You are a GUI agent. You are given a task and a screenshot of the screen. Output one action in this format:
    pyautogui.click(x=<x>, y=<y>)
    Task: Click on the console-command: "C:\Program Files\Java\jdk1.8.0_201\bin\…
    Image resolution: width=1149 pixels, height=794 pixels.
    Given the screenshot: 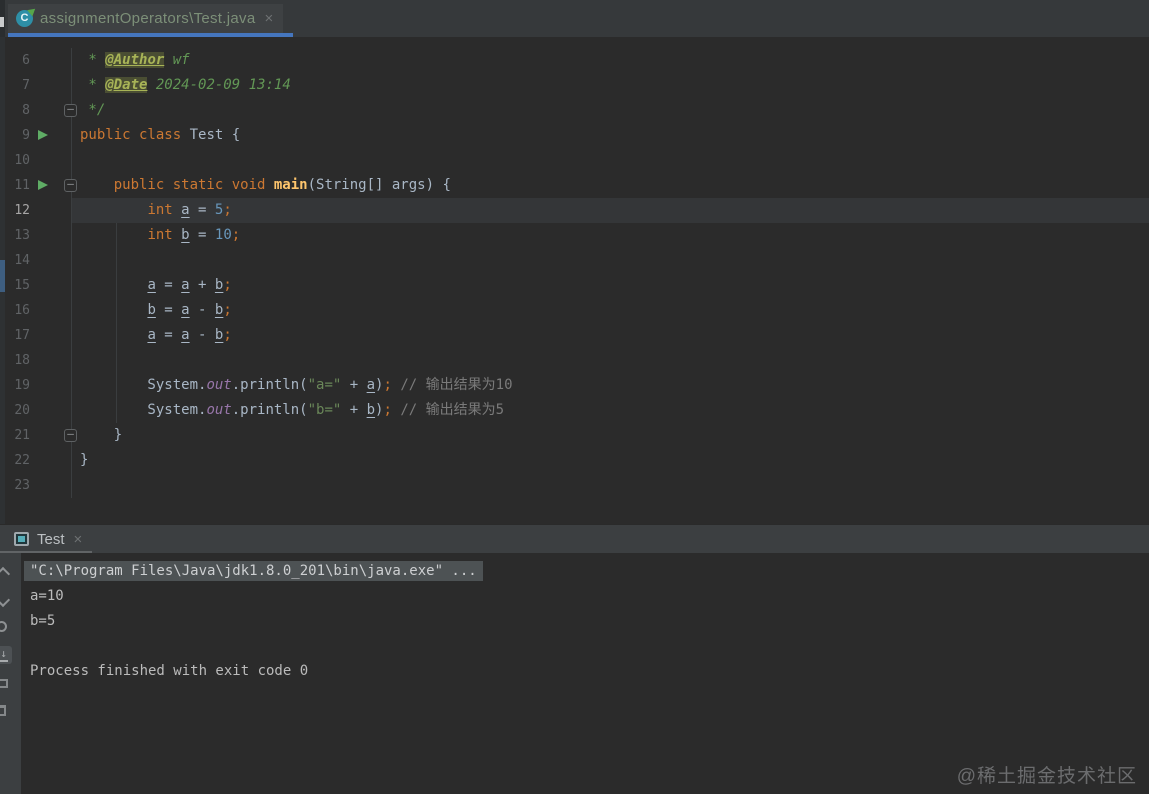 What is the action you would take?
    pyautogui.click(x=253, y=571)
    